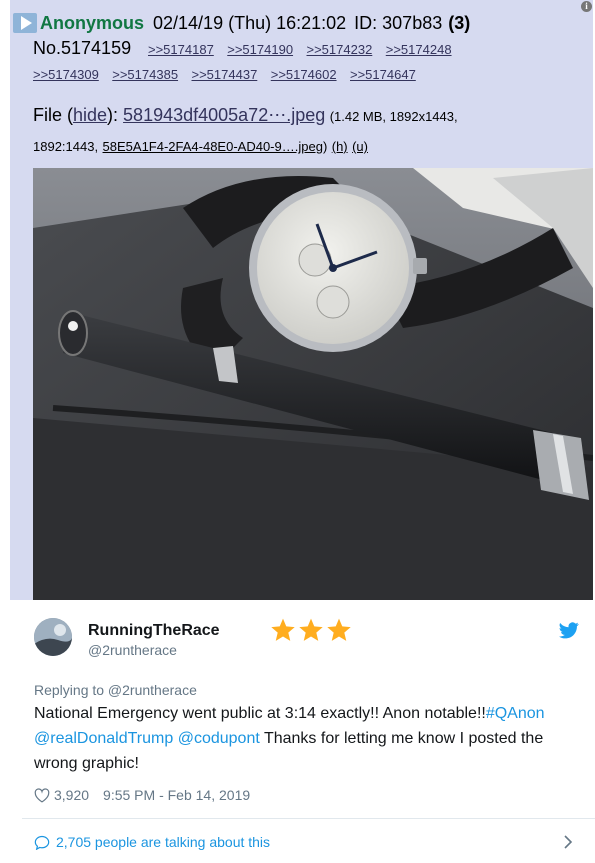  Describe the element at coordinates (304, 74) in the screenshot. I see `quote-link: >>5174602` at that location.